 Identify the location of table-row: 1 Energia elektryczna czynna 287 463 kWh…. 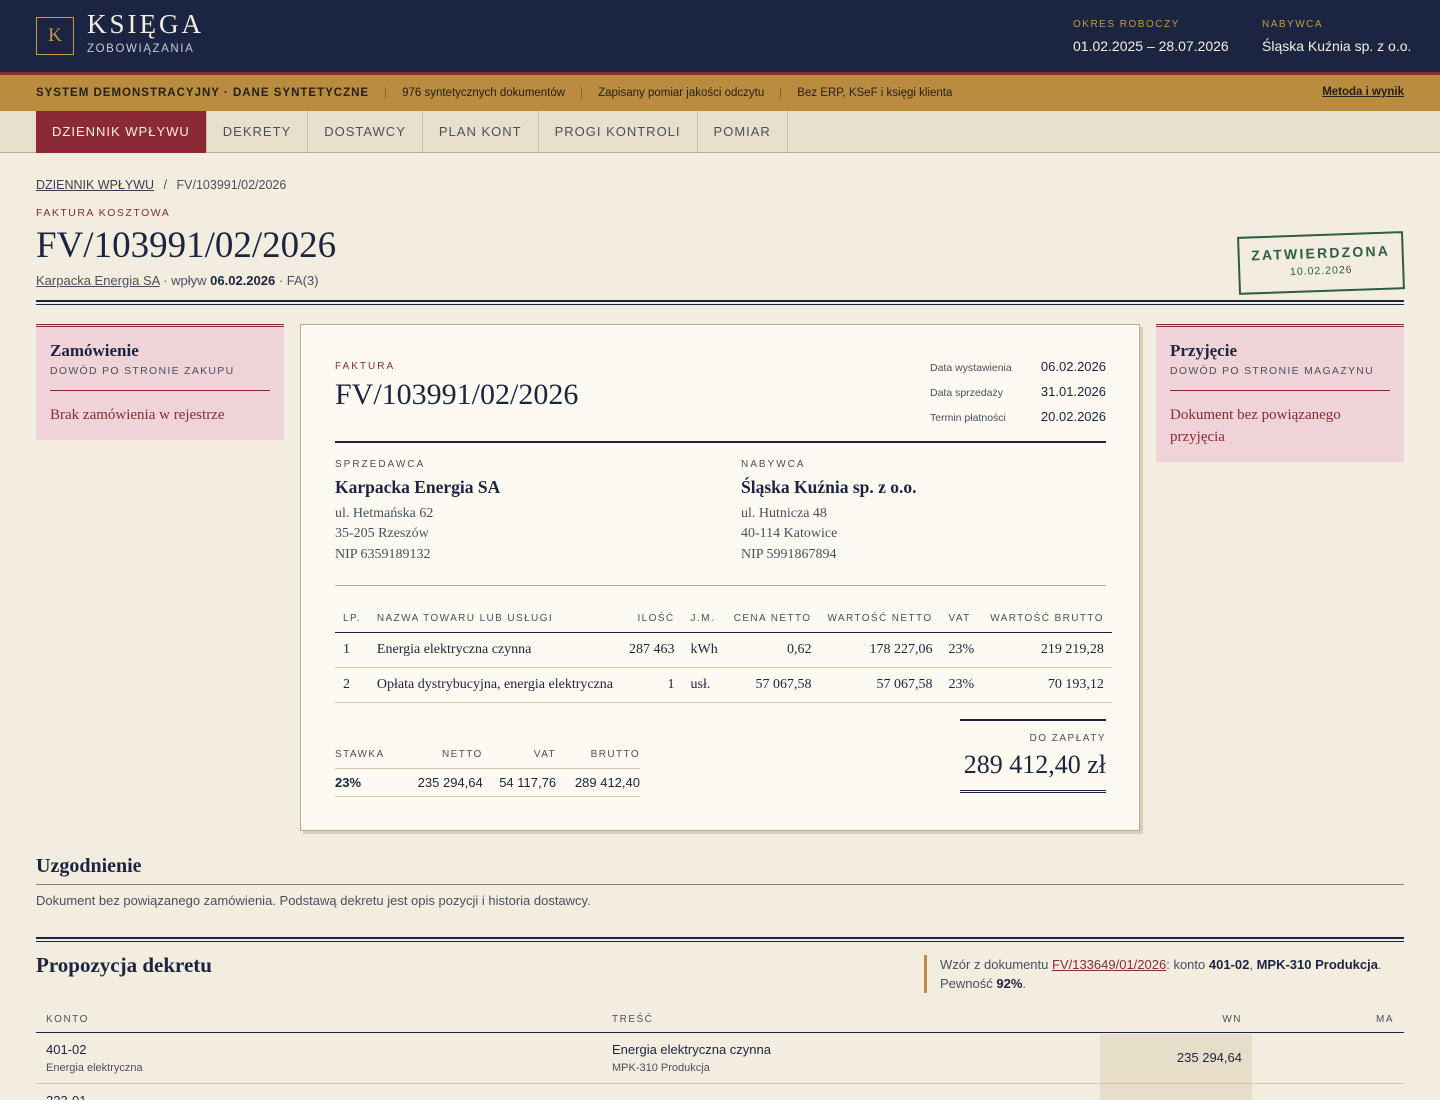
(723, 650).